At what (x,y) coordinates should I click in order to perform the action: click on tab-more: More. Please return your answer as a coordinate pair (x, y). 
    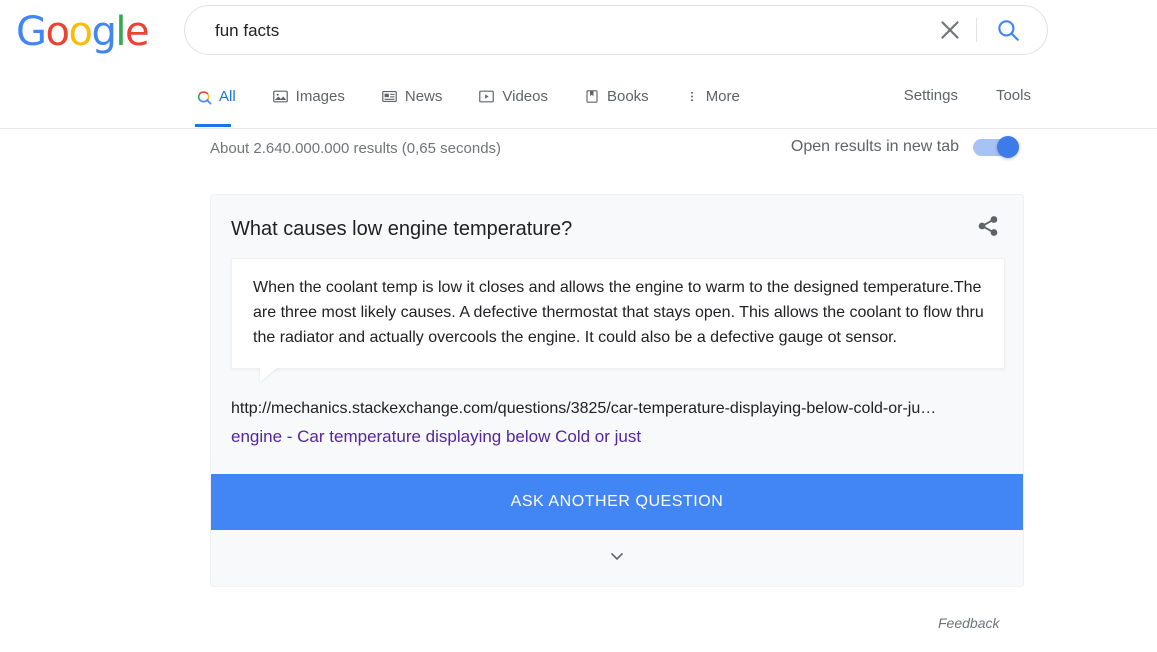
    Looking at the image, I should click on (712, 95).